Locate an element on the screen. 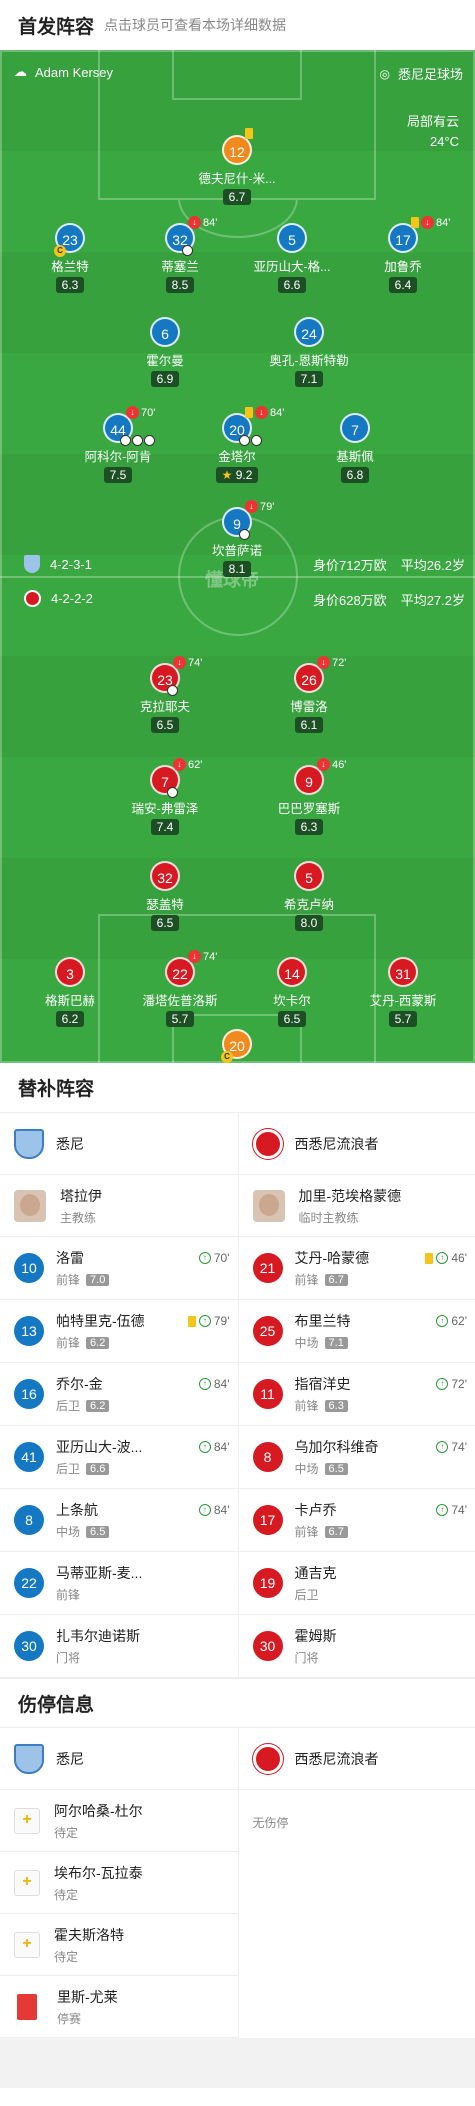 This screenshot has width=475, height=2106. injury-row: 埃布尔-瓦拉泰待定 is located at coordinates (119, 1883).